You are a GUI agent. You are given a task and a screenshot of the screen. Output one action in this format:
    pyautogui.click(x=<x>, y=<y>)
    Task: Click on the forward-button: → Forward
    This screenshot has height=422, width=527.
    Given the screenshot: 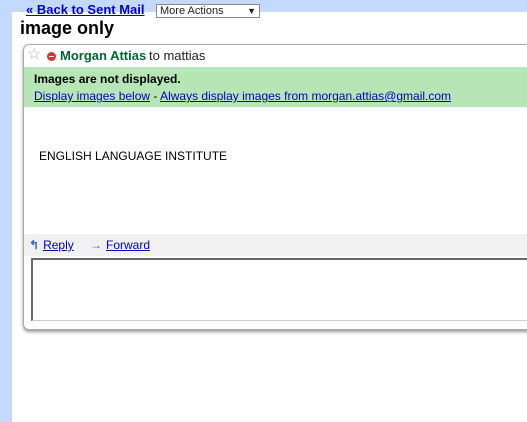 What is the action you would take?
    pyautogui.click(x=120, y=245)
    